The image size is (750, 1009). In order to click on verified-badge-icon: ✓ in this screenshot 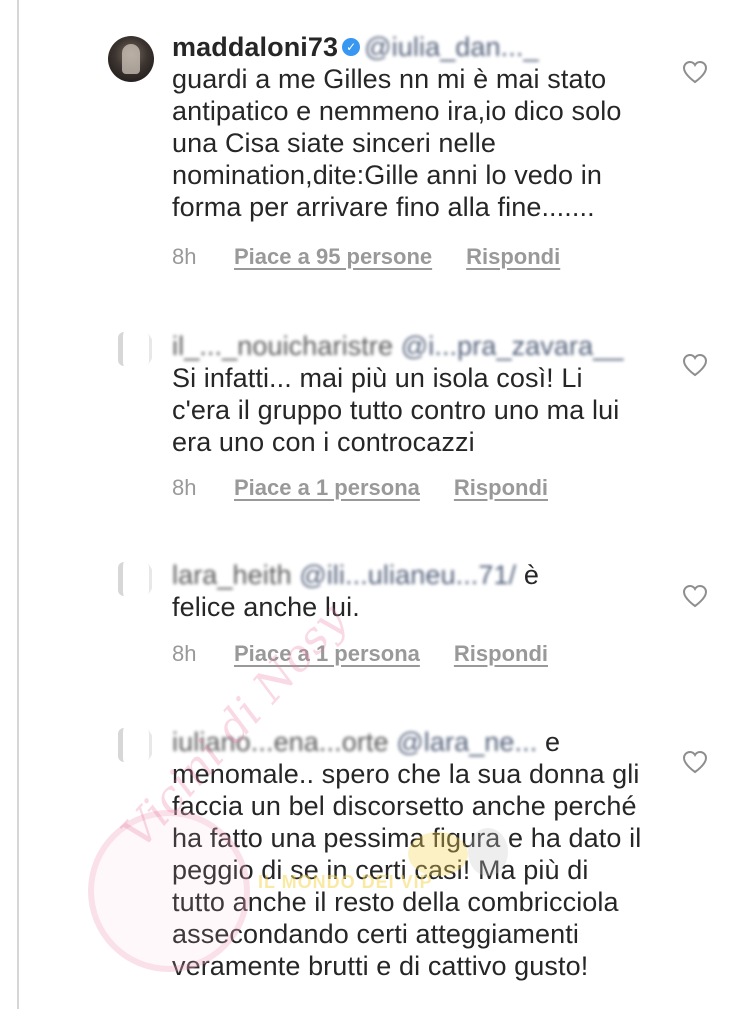, I will do `click(351, 47)`.